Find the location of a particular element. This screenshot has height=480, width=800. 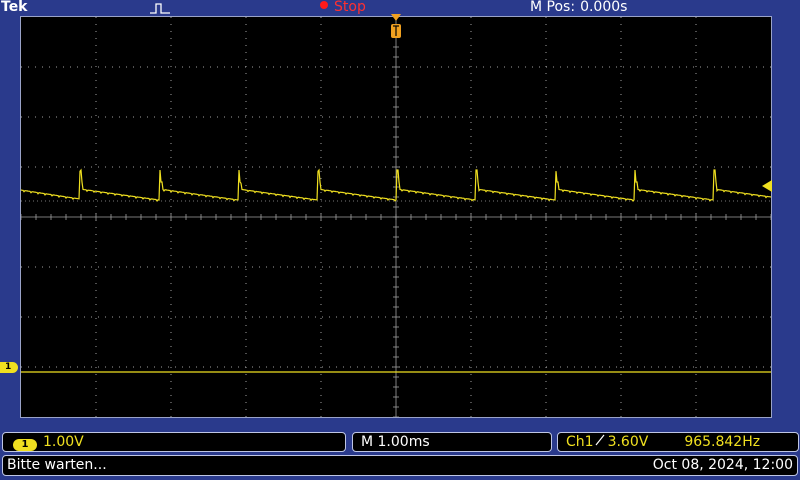

run-status-label: Stop is located at coordinates (350, 7).